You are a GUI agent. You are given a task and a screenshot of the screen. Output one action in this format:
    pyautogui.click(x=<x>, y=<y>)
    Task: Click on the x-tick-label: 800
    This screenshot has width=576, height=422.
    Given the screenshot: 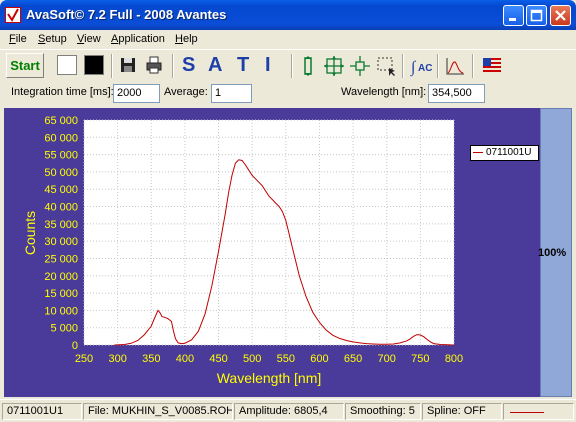 What is the action you would take?
    pyautogui.click(x=454, y=359)
    